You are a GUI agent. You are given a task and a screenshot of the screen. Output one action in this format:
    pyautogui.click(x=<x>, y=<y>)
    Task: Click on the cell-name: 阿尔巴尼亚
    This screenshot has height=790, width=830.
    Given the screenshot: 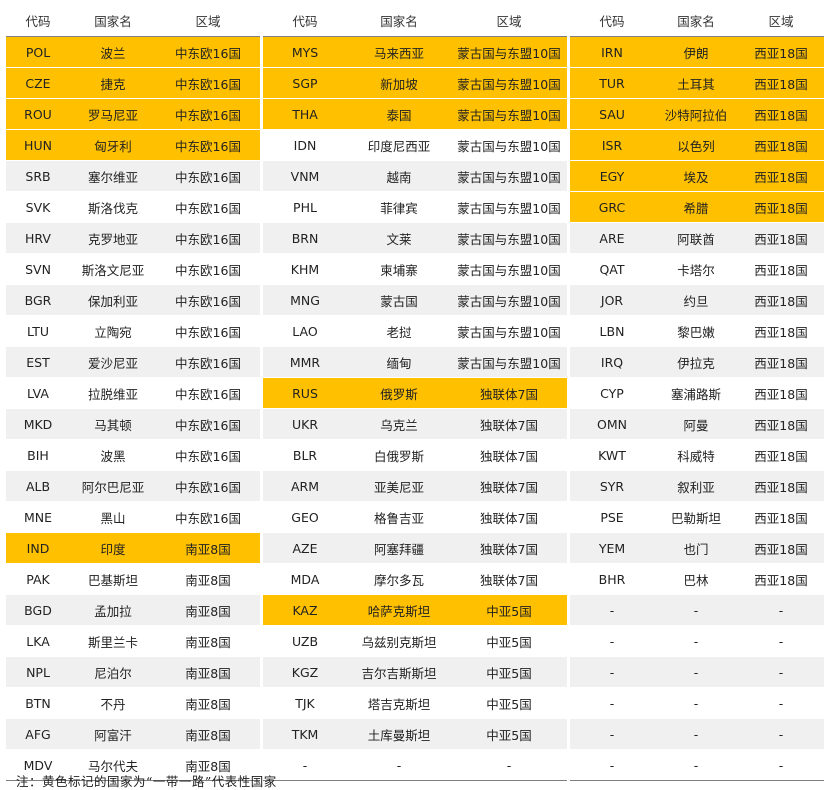 What is the action you would take?
    pyautogui.click(x=113, y=486)
    